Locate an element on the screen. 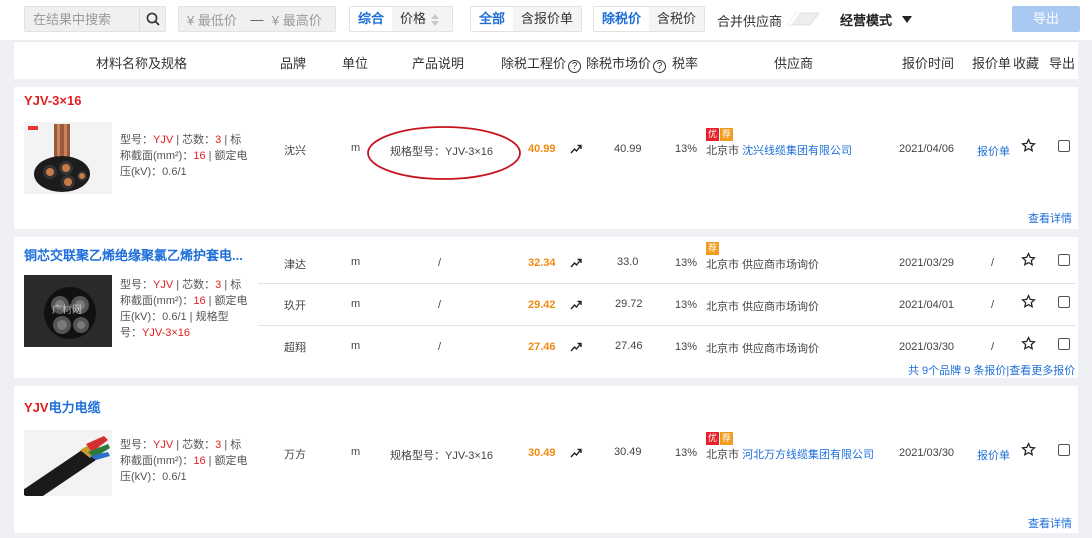 The width and height of the screenshot is (1092, 538). product-title: YJV-3×16 is located at coordinates (52, 100).